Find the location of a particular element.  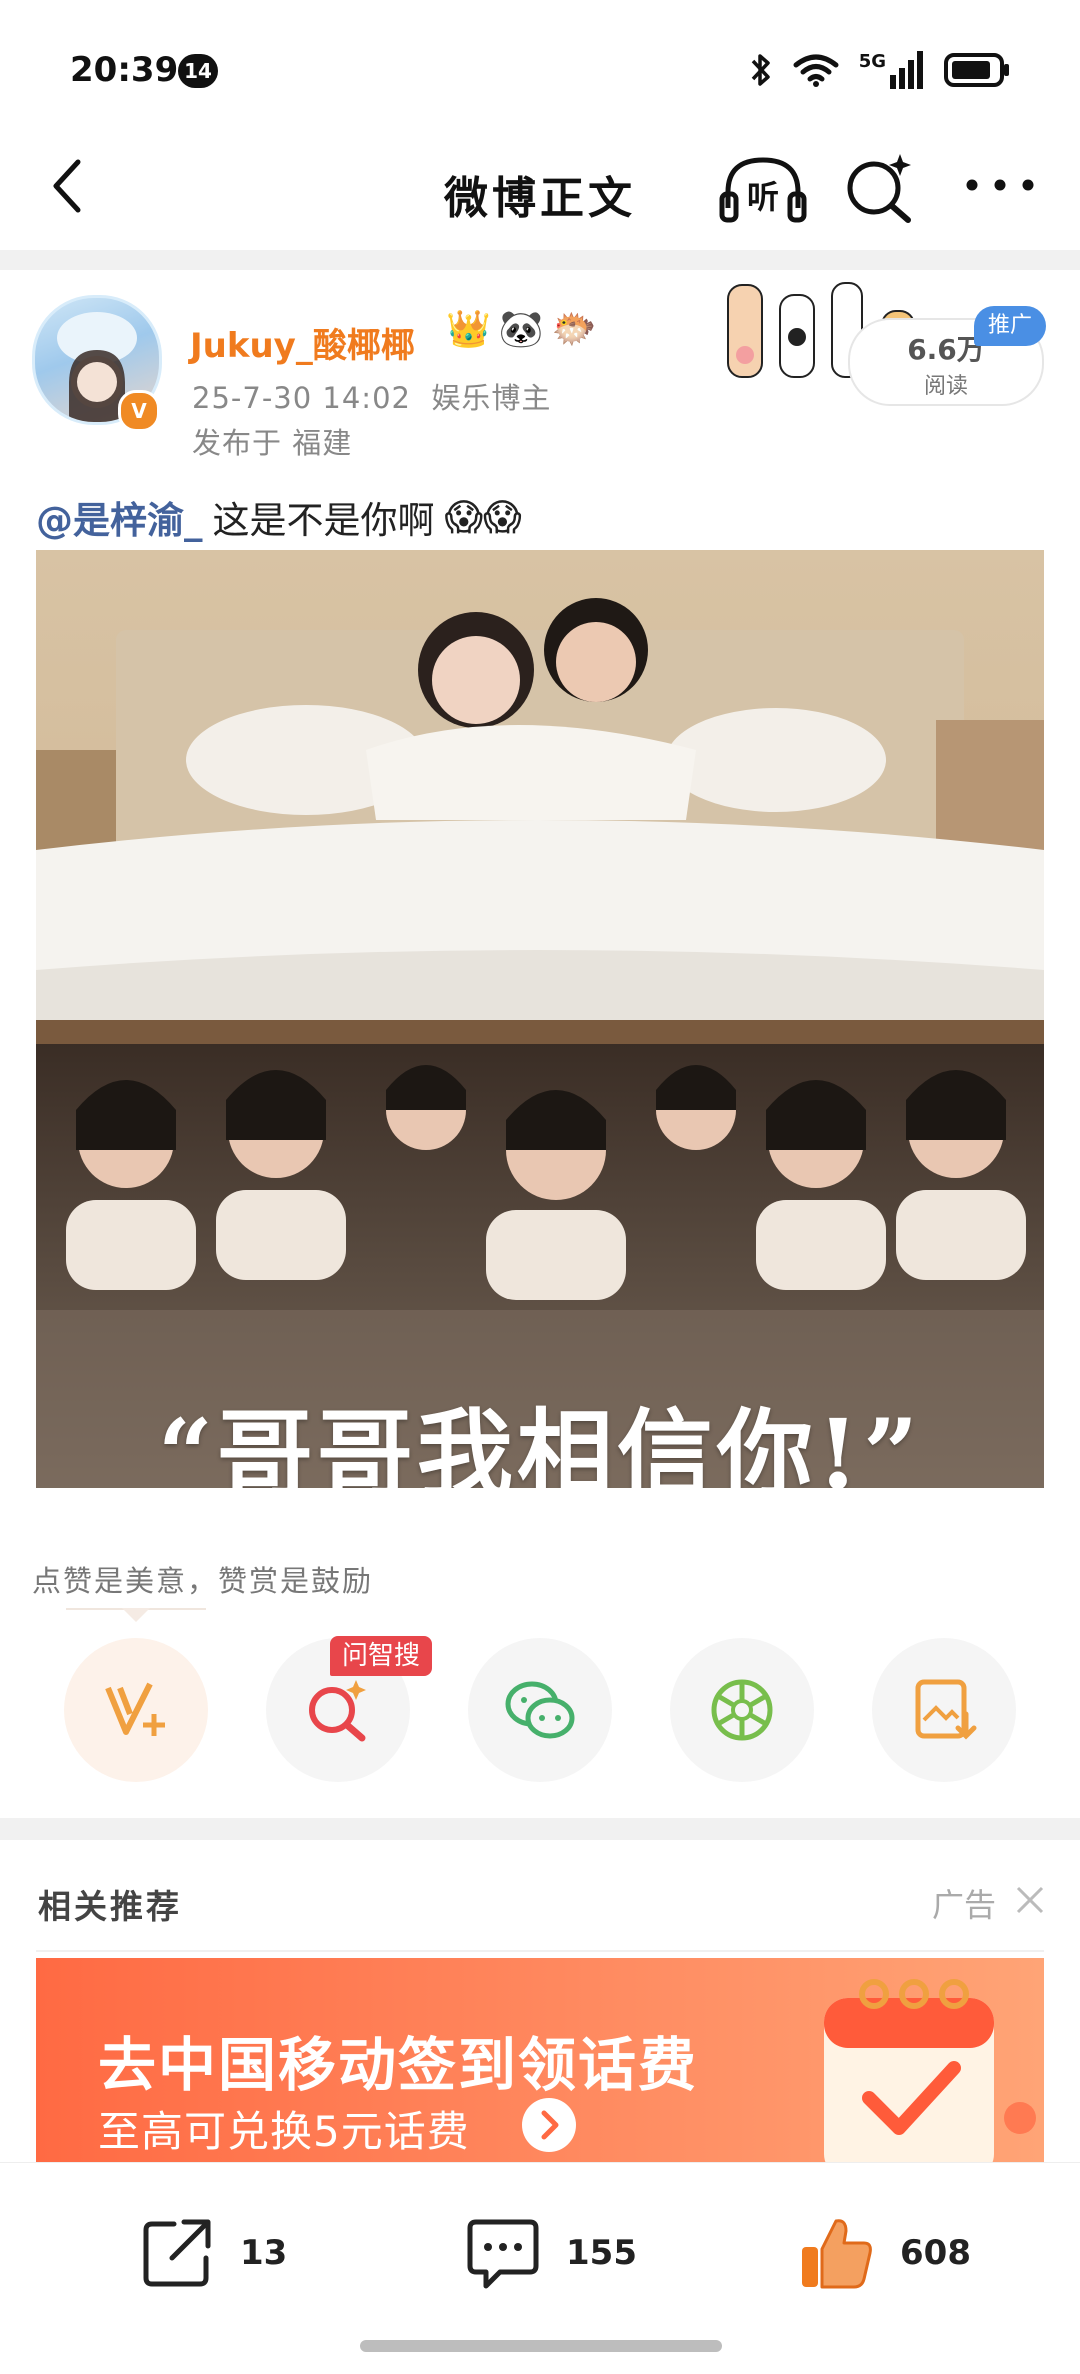

ad-label: 广告 is located at coordinates (964, 1905).